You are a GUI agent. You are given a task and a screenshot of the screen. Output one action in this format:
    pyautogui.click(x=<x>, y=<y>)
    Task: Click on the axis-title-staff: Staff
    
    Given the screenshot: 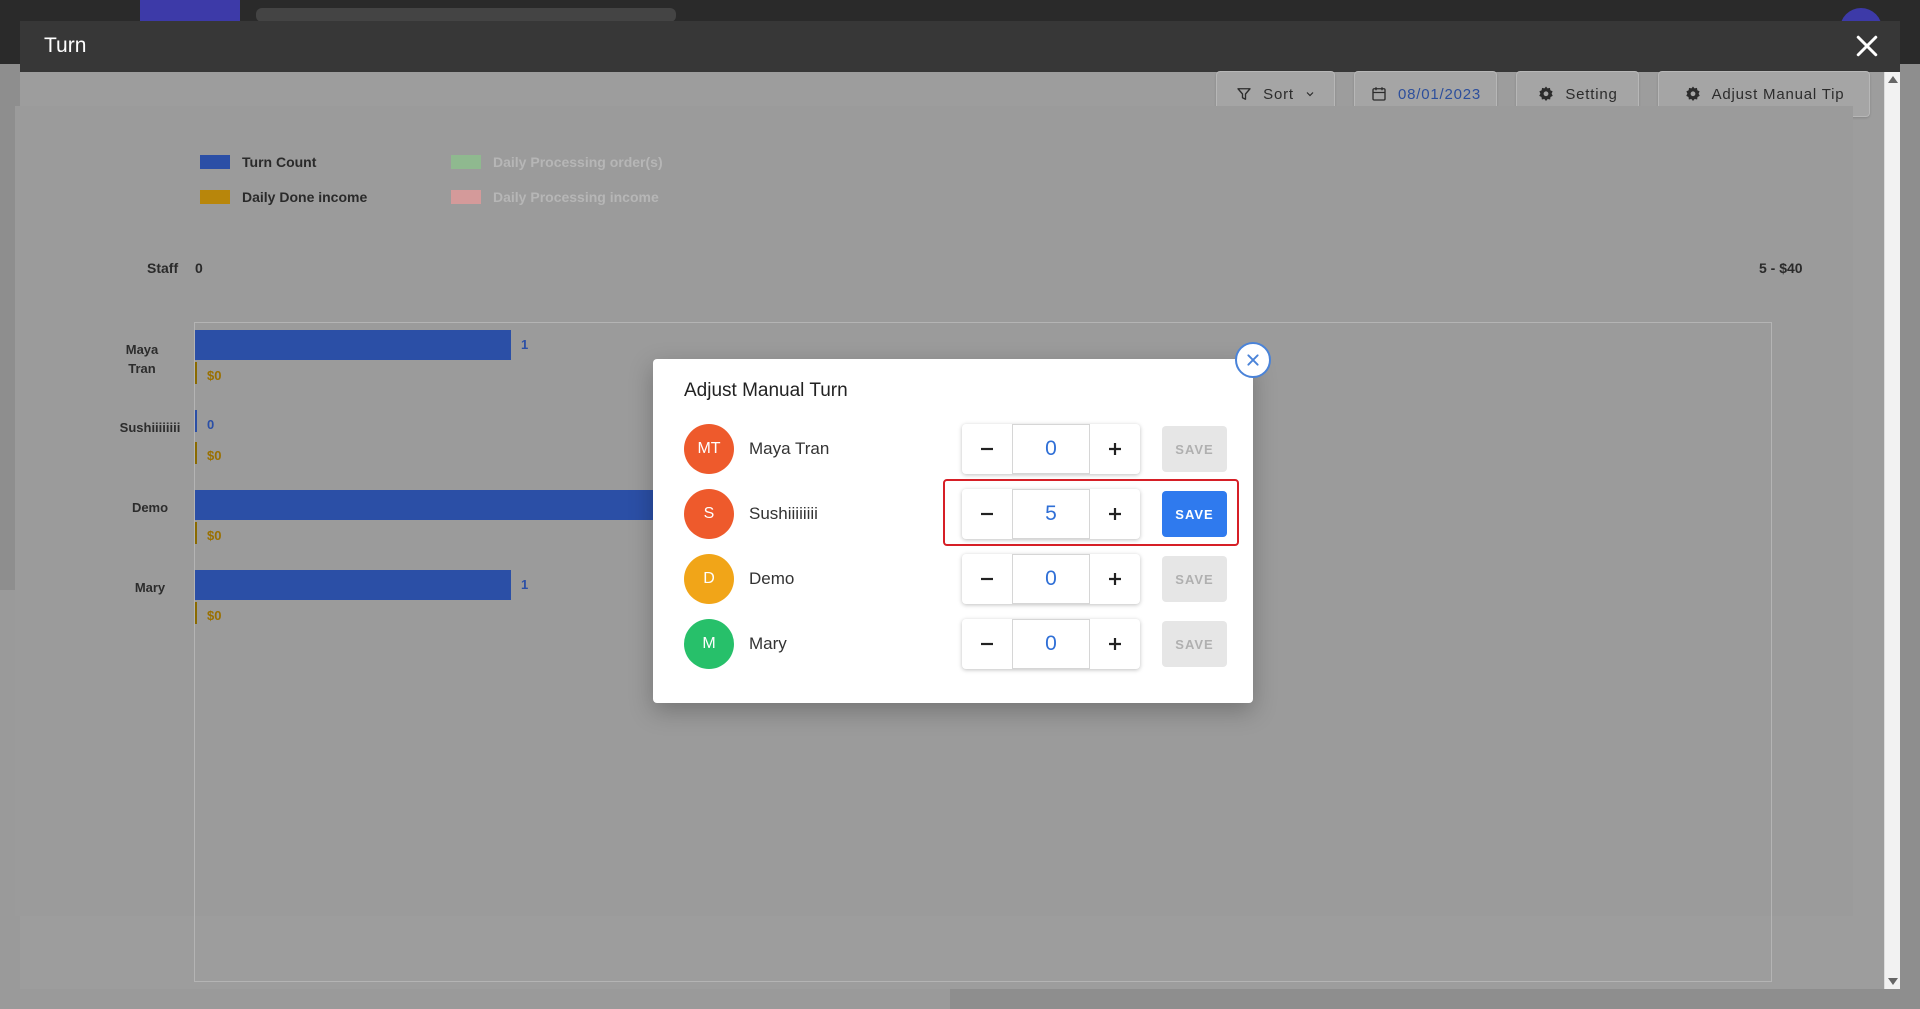 What is the action you would take?
    pyautogui.click(x=163, y=268)
    